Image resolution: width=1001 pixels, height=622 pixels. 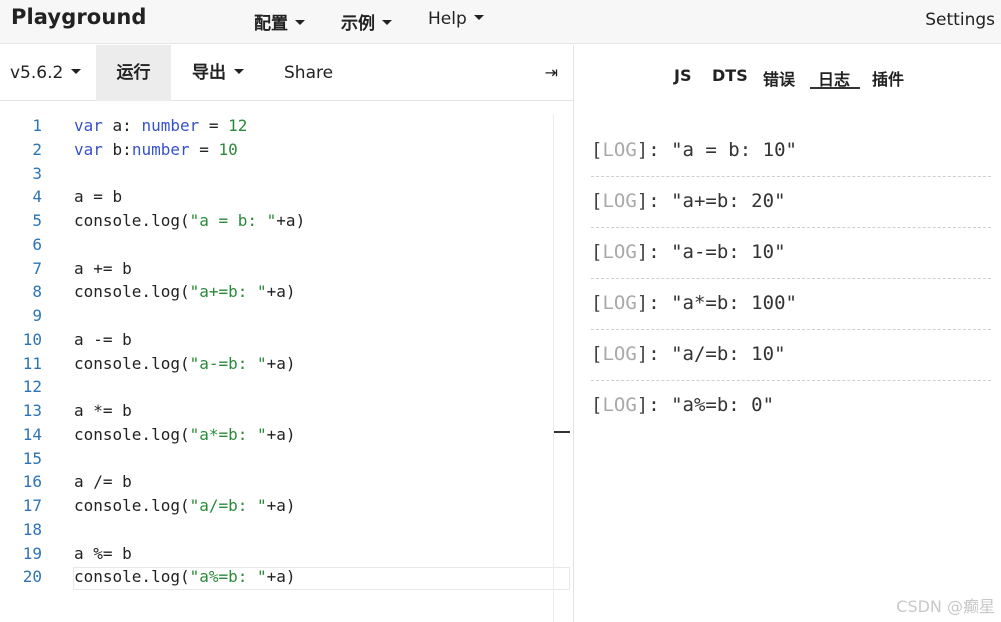 I want to click on tab-plugins: 插件, so click(x=888, y=78).